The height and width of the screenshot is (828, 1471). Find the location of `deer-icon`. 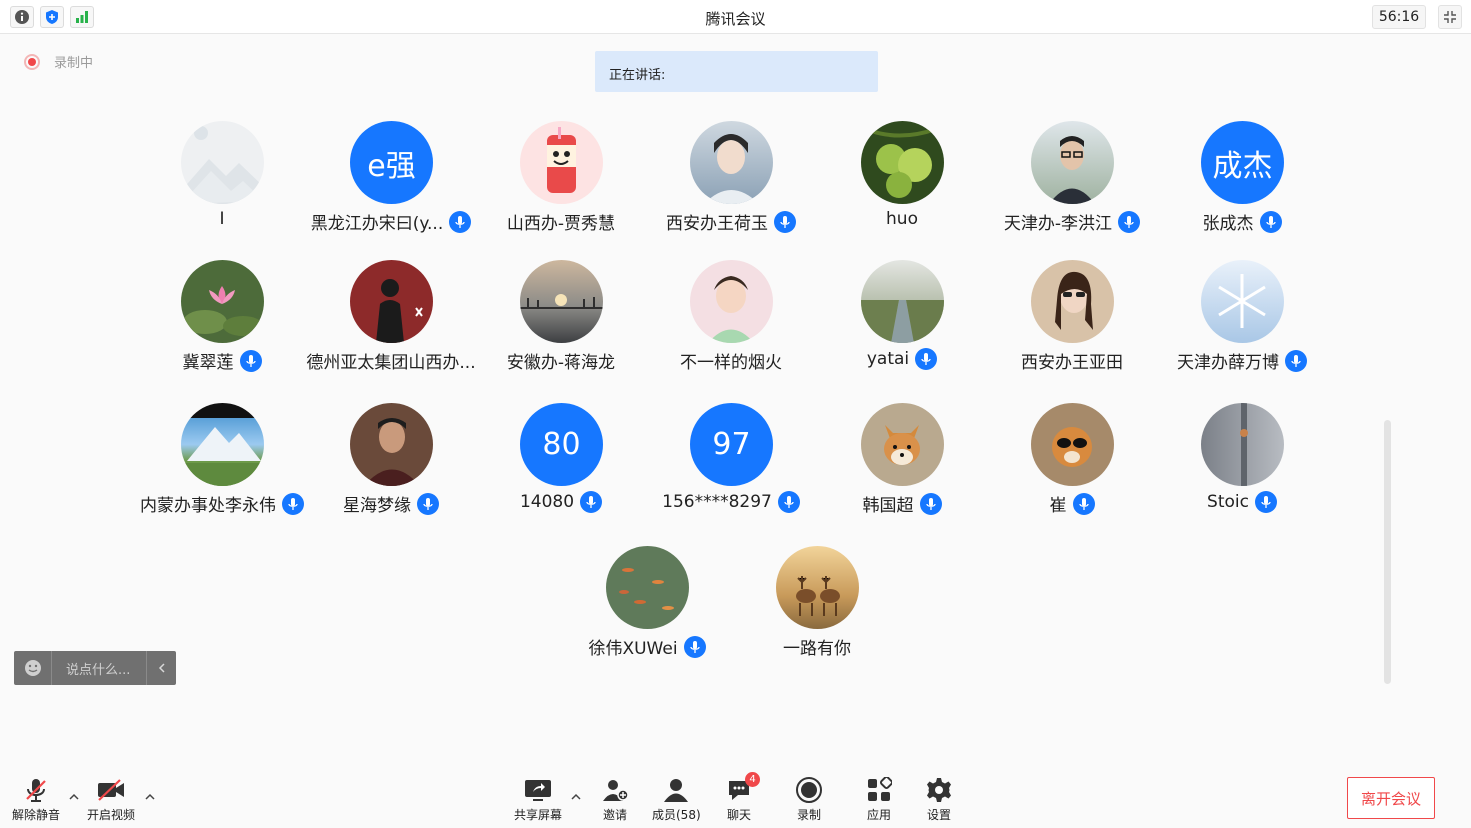

deer-icon is located at coordinates (818, 596).